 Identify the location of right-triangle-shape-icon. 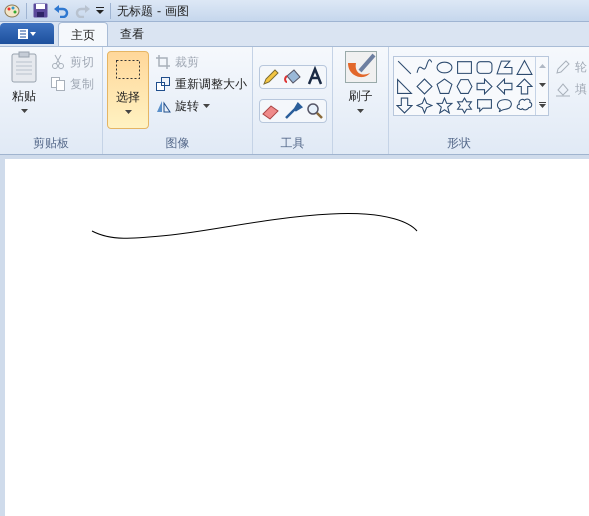
(404, 86).